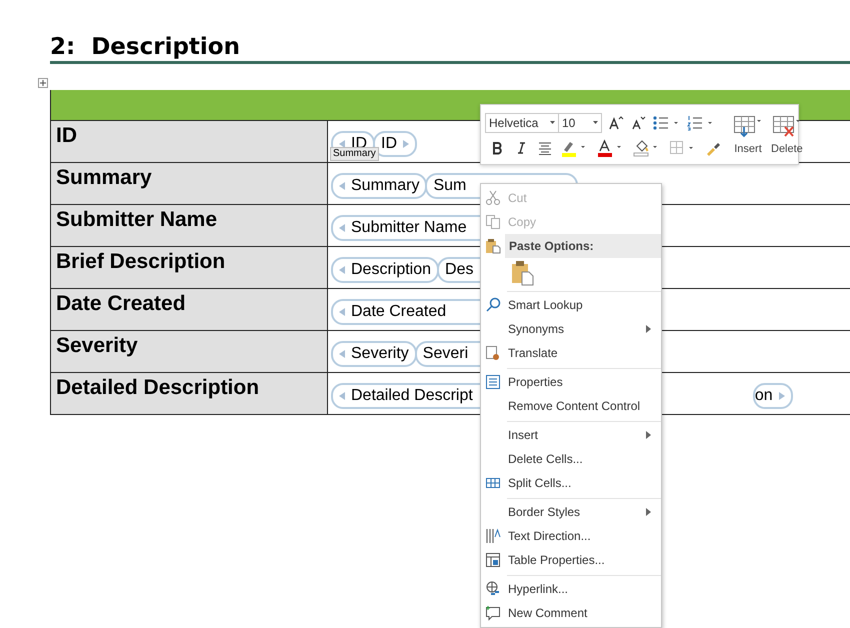  What do you see at coordinates (189, 225) in the screenshot?
I see `field-label: Submitter Name` at bounding box center [189, 225].